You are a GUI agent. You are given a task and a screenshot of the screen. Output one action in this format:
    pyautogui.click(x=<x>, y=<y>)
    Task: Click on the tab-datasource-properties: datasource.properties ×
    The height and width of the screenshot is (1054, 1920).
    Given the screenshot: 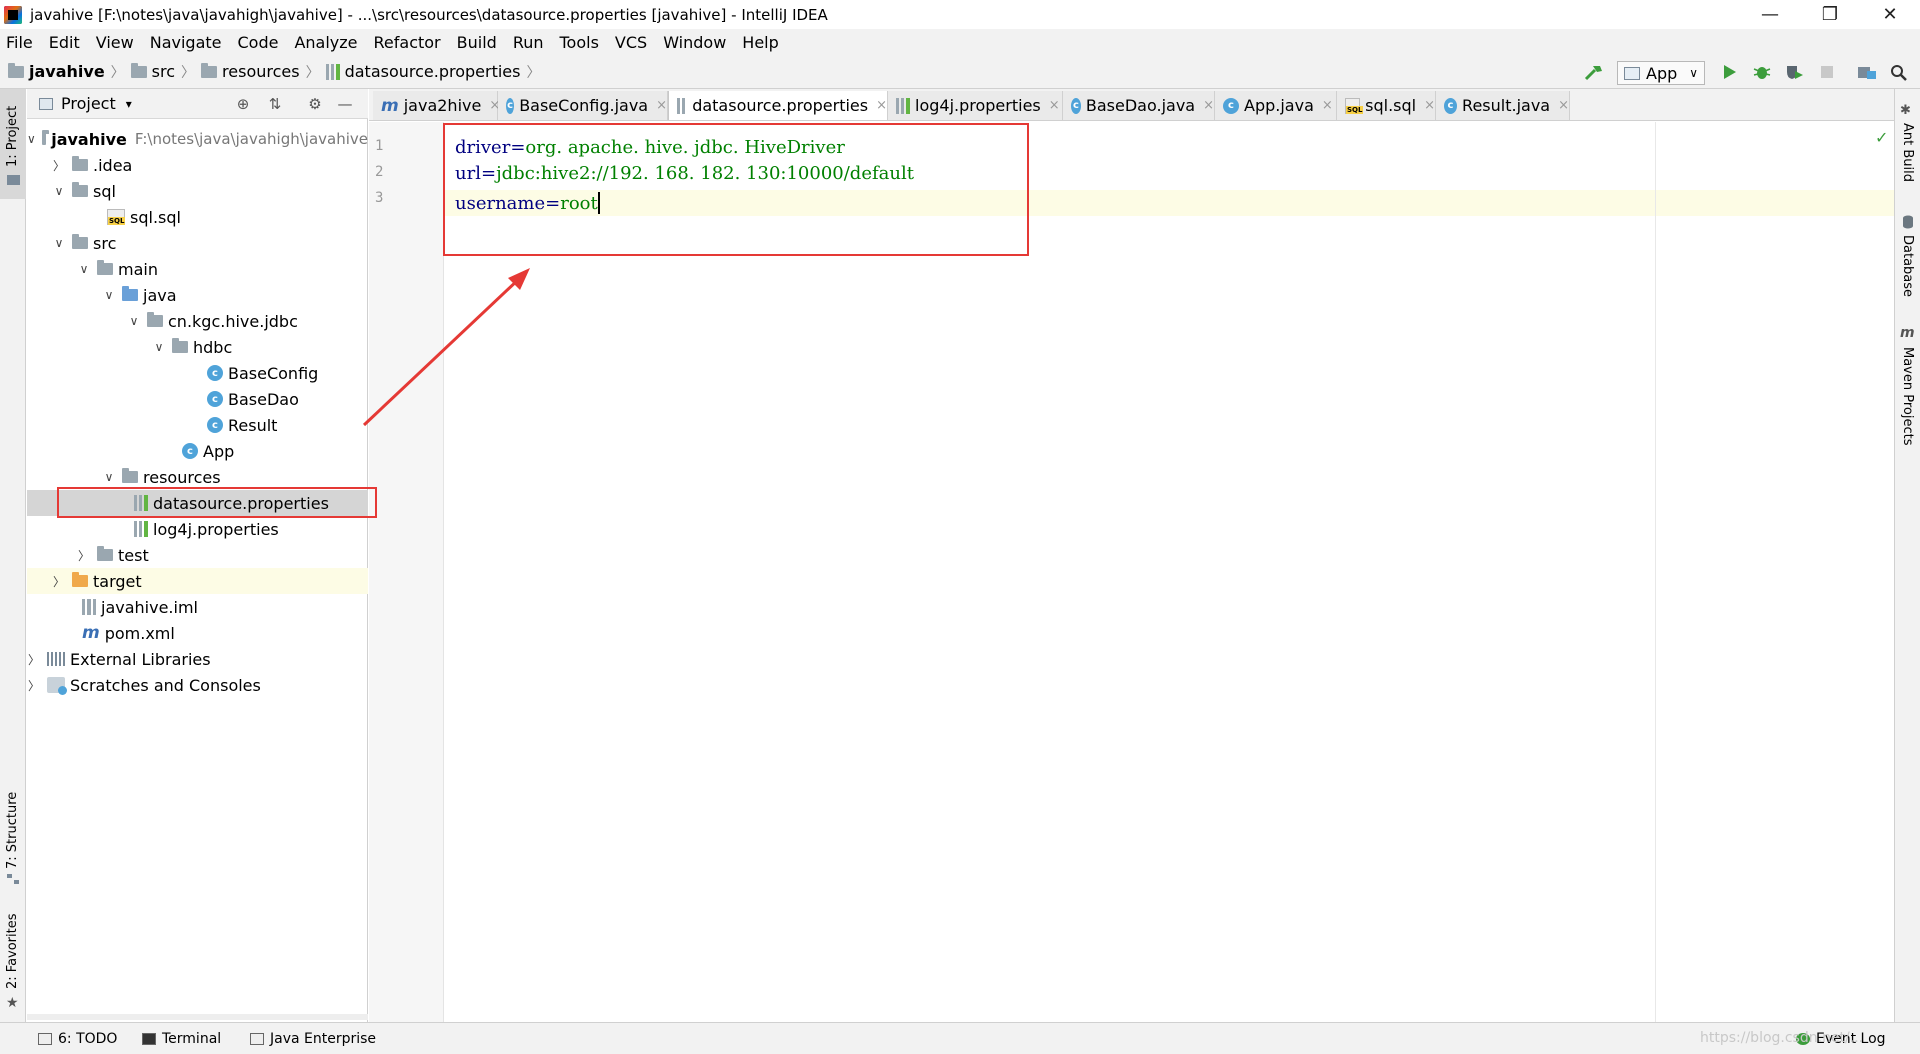 What is the action you would take?
    pyautogui.click(x=778, y=105)
    